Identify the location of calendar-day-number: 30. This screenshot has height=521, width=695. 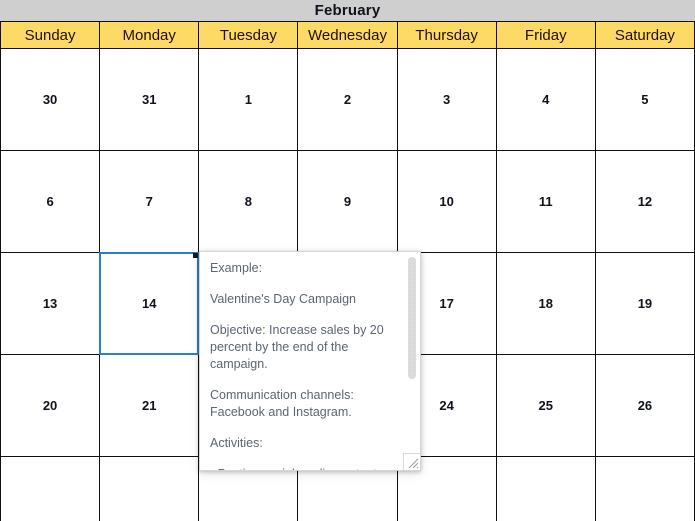
(50, 99).